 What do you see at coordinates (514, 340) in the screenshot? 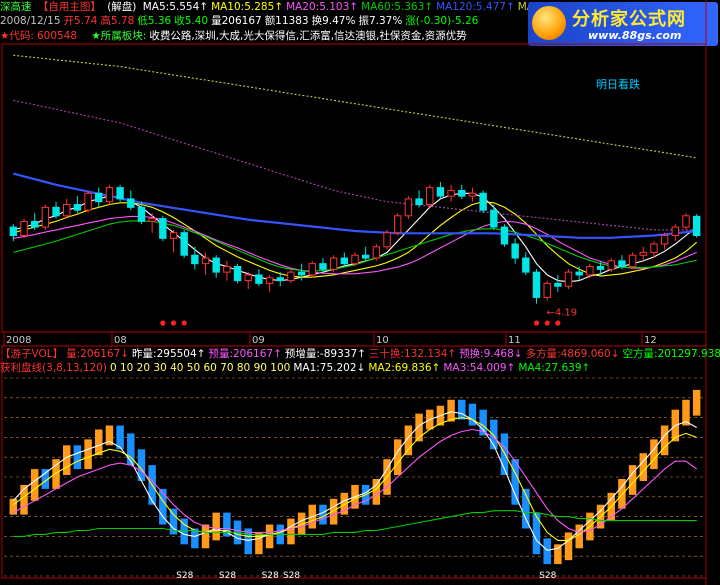
I see `x-label: 11` at bounding box center [514, 340].